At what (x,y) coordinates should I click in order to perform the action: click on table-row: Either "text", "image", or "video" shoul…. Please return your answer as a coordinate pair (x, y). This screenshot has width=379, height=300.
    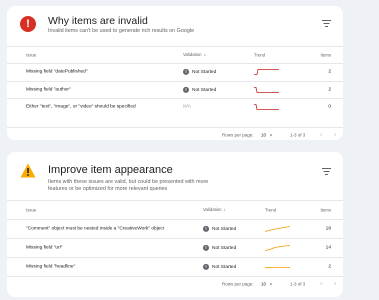
    Looking at the image, I should click on (175, 107).